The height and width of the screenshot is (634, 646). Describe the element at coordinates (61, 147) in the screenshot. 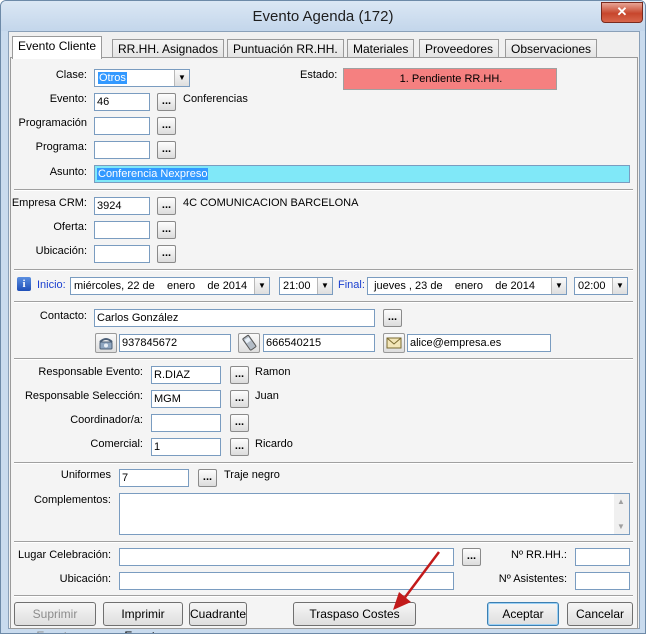

I see `programa-label: Programa:` at that location.